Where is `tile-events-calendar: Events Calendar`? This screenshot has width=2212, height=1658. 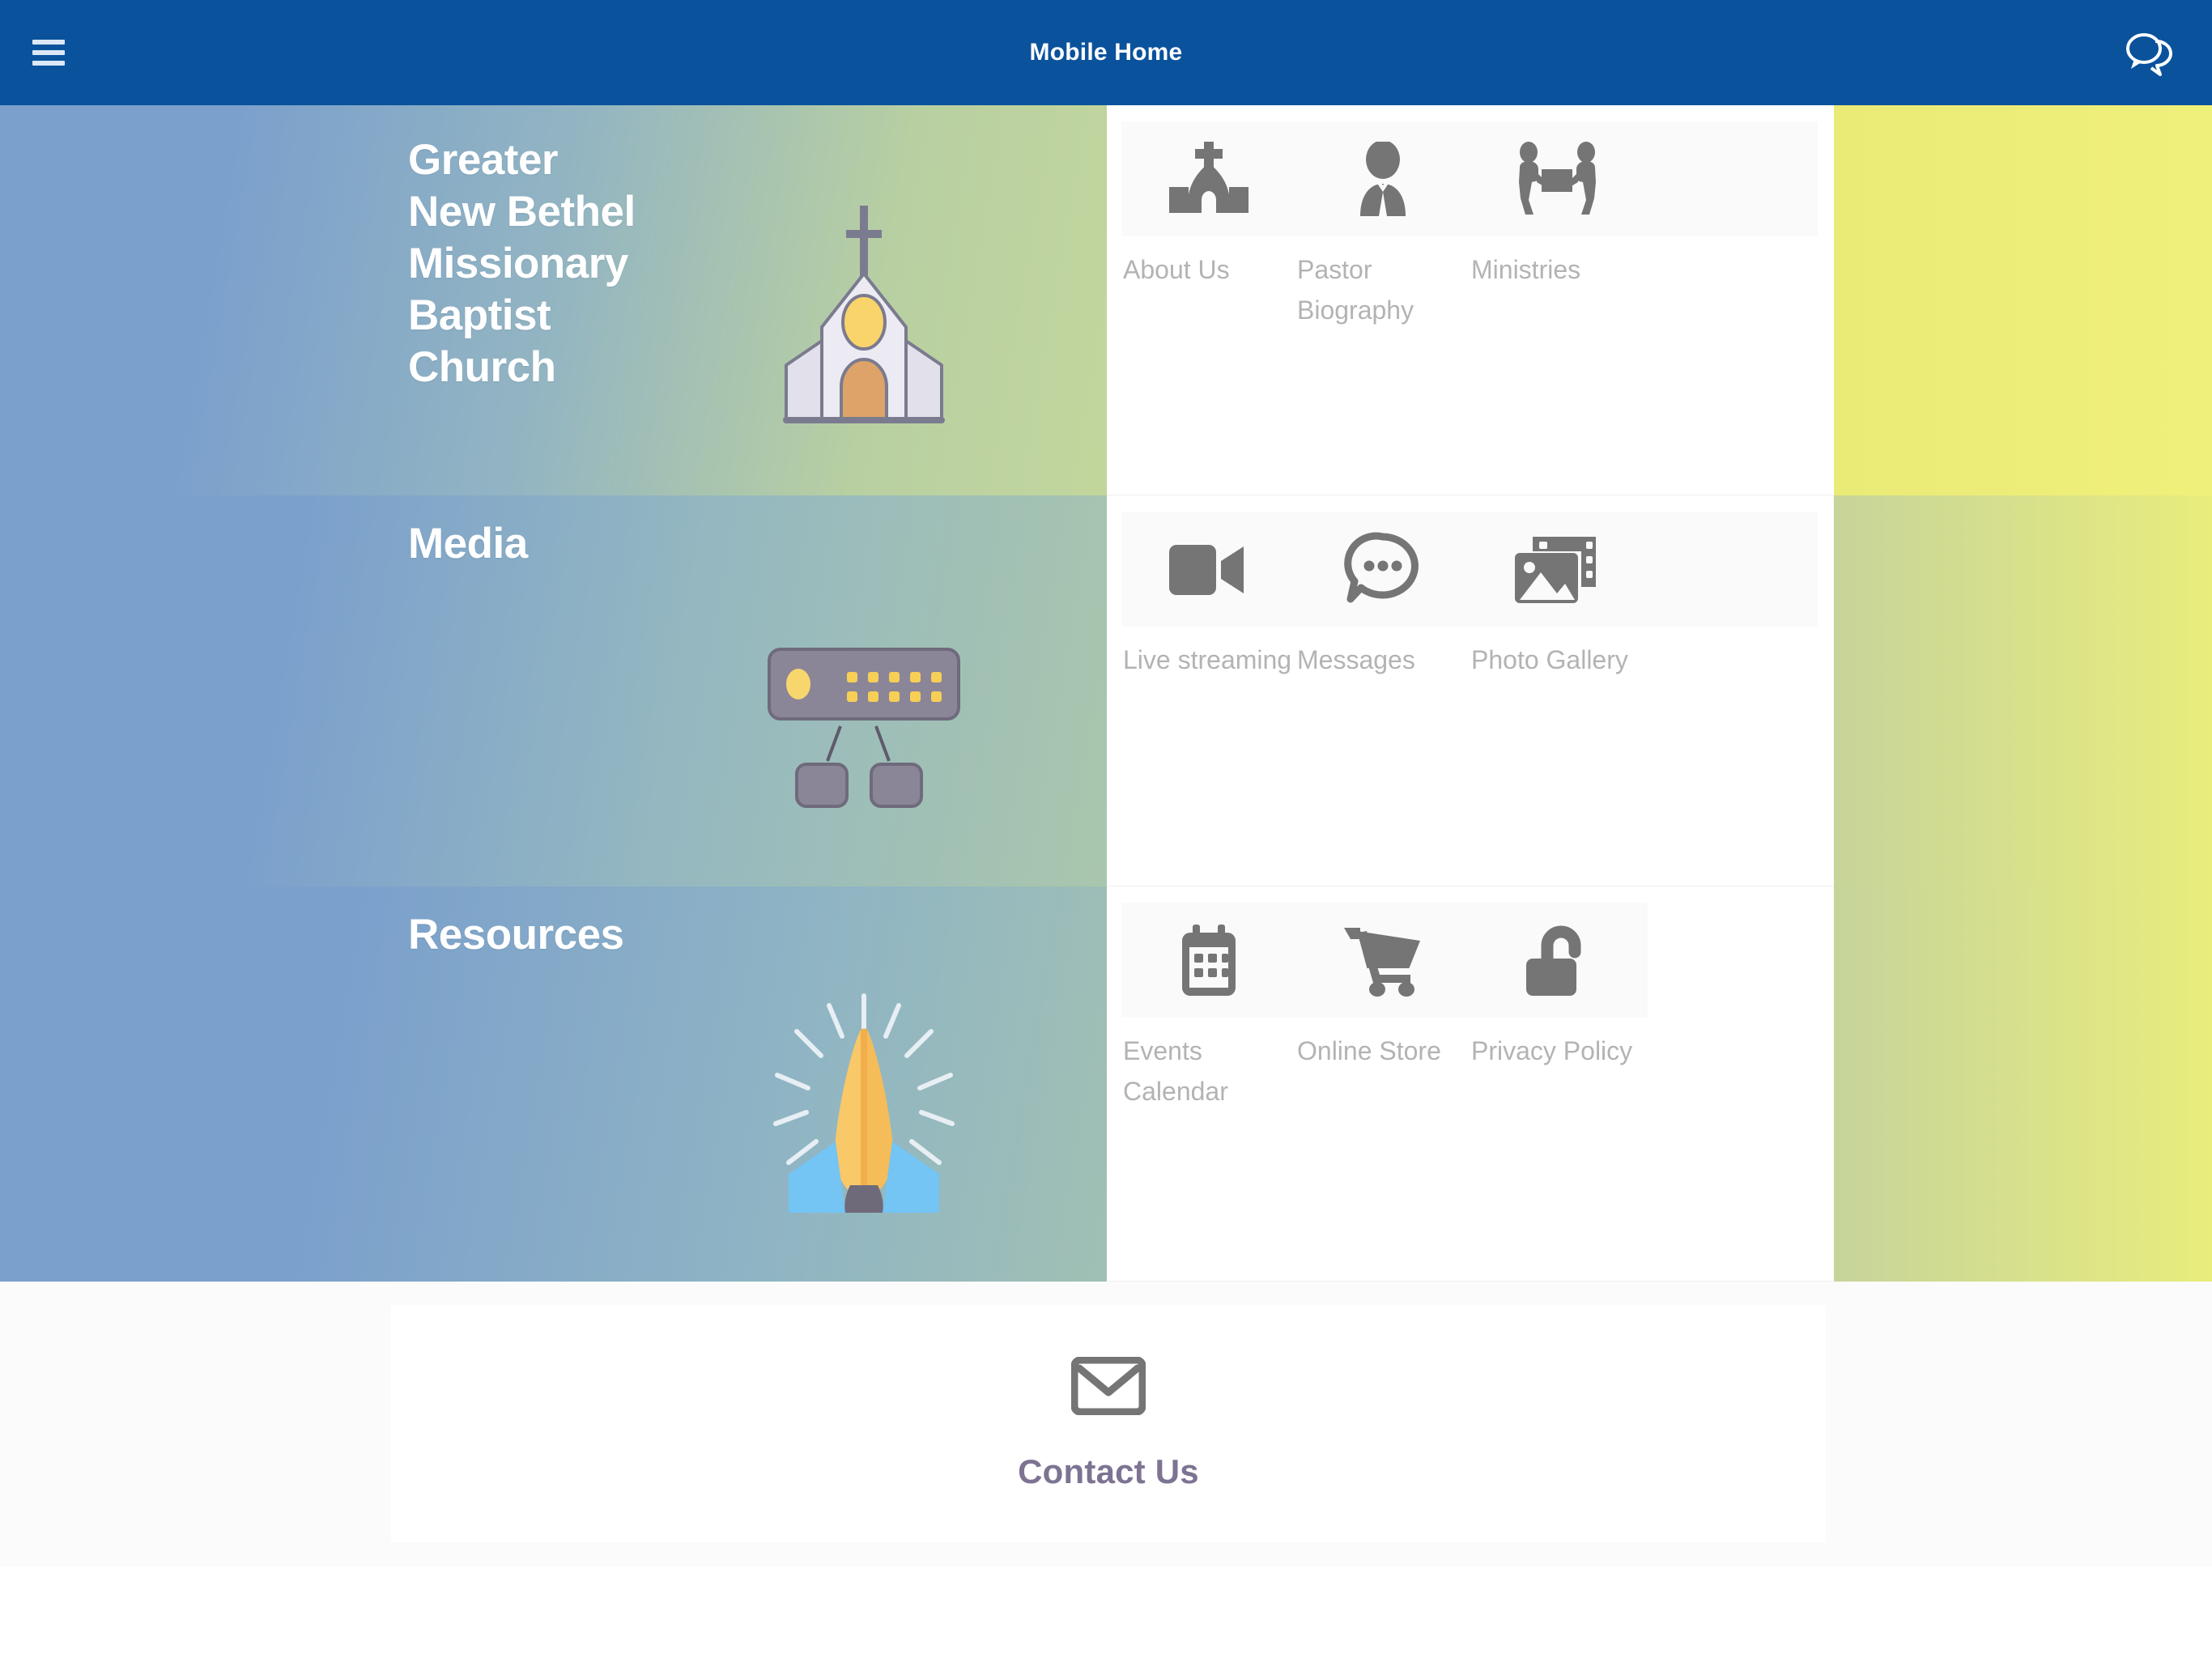 tile-events-calendar: Events Calendar is located at coordinates (1208, 1007).